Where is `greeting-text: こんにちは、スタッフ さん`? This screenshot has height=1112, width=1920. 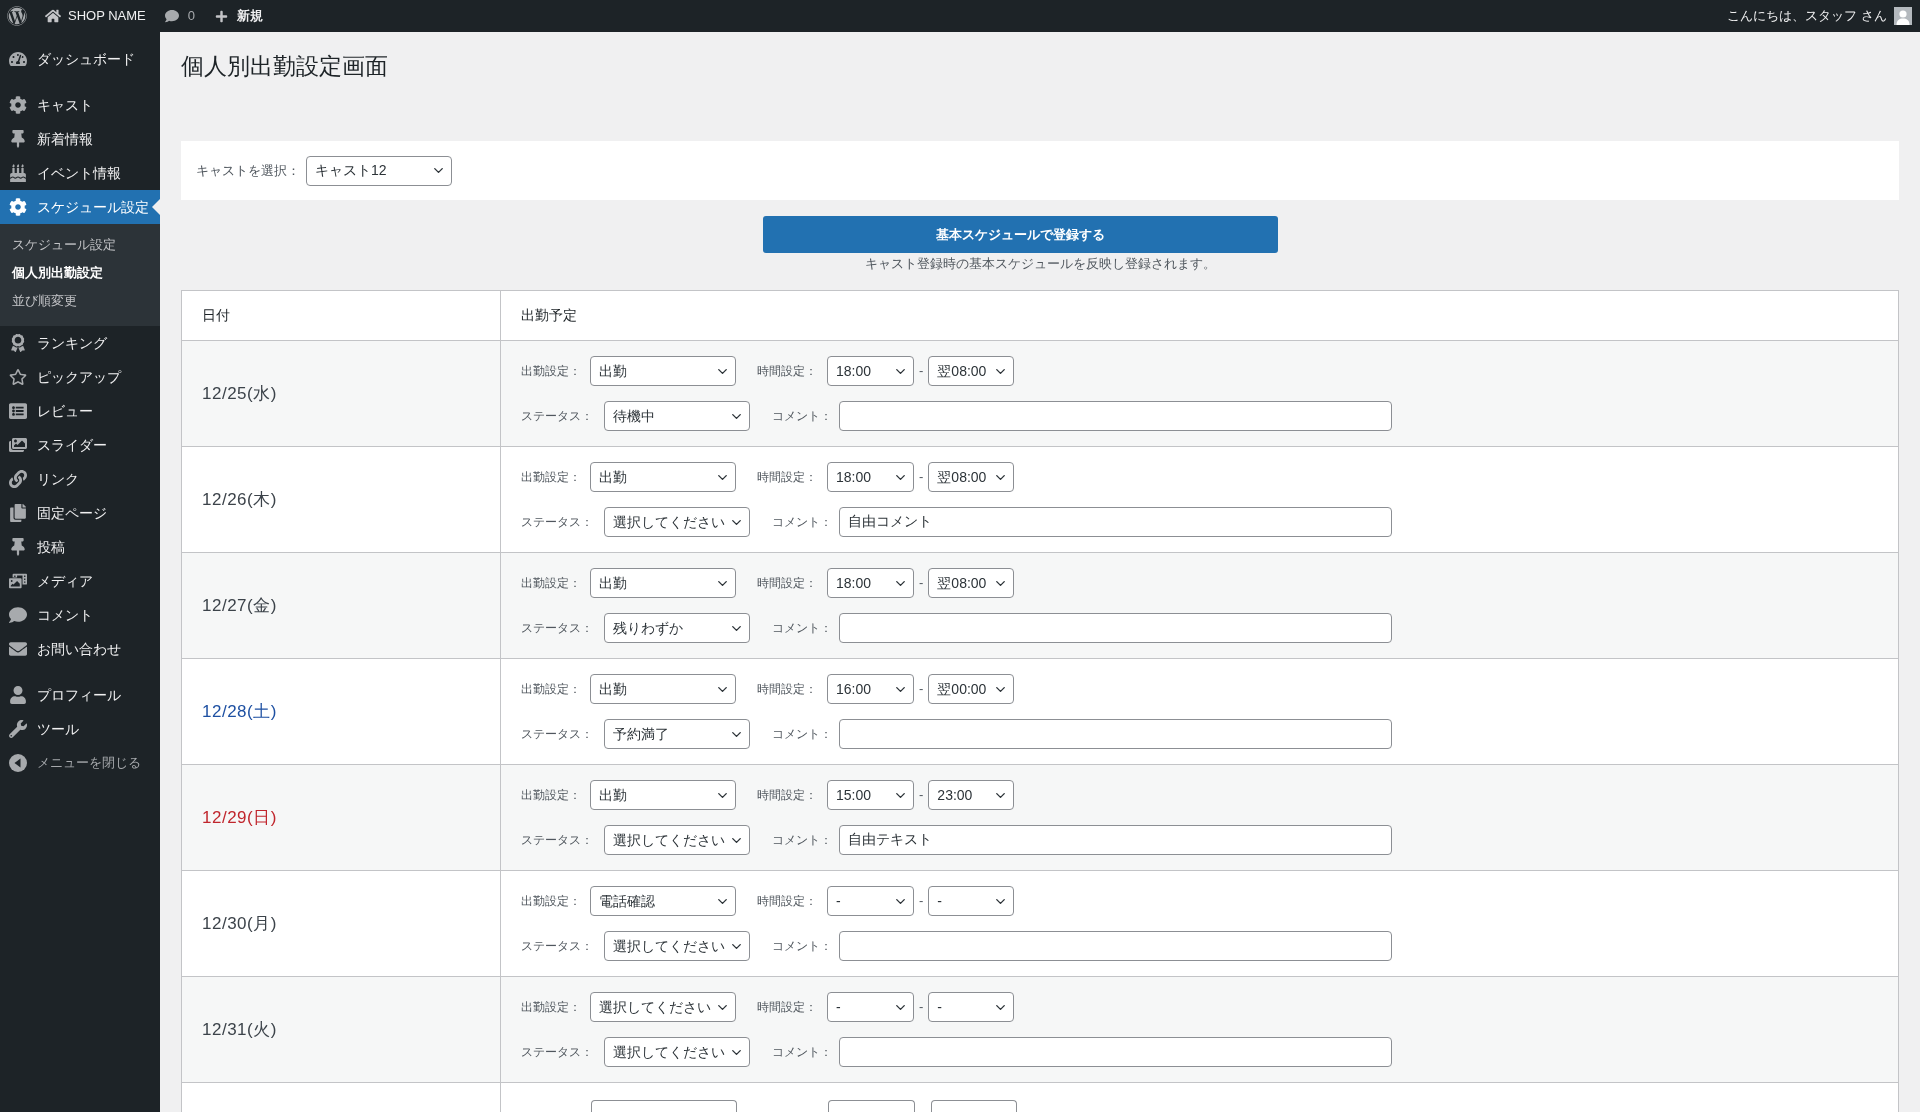 greeting-text: こんにちは、スタッフ さん is located at coordinates (1807, 16).